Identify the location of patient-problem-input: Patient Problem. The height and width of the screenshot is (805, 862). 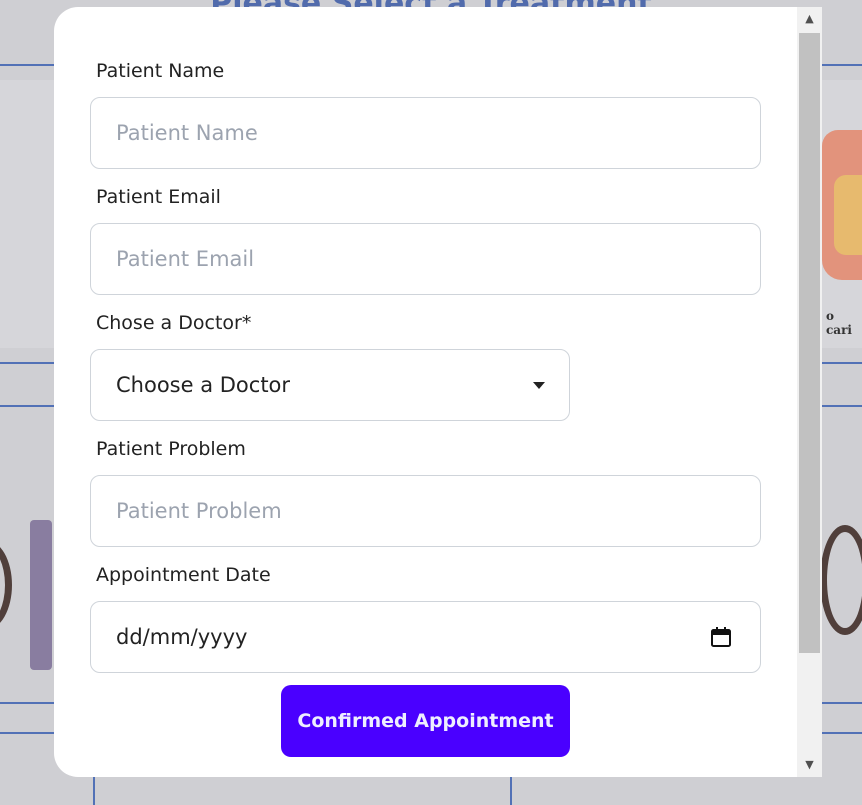
(425, 511).